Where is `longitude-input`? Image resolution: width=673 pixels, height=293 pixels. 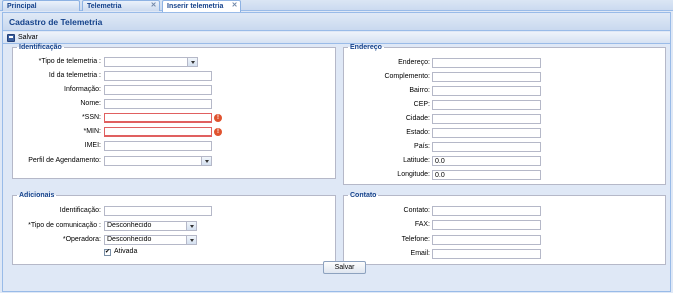 longitude-input is located at coordinates (486, 175).